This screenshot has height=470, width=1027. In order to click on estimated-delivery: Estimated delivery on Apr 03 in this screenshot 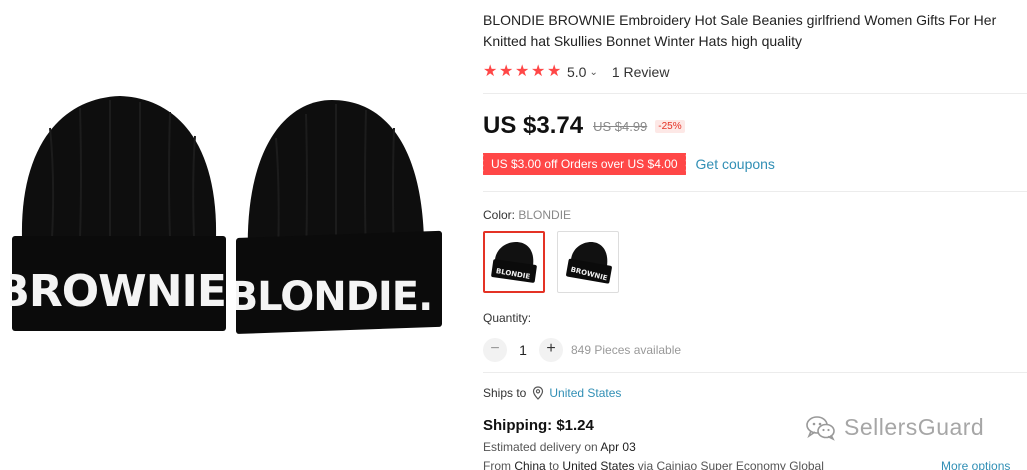, I will do `click(559, 447)`.